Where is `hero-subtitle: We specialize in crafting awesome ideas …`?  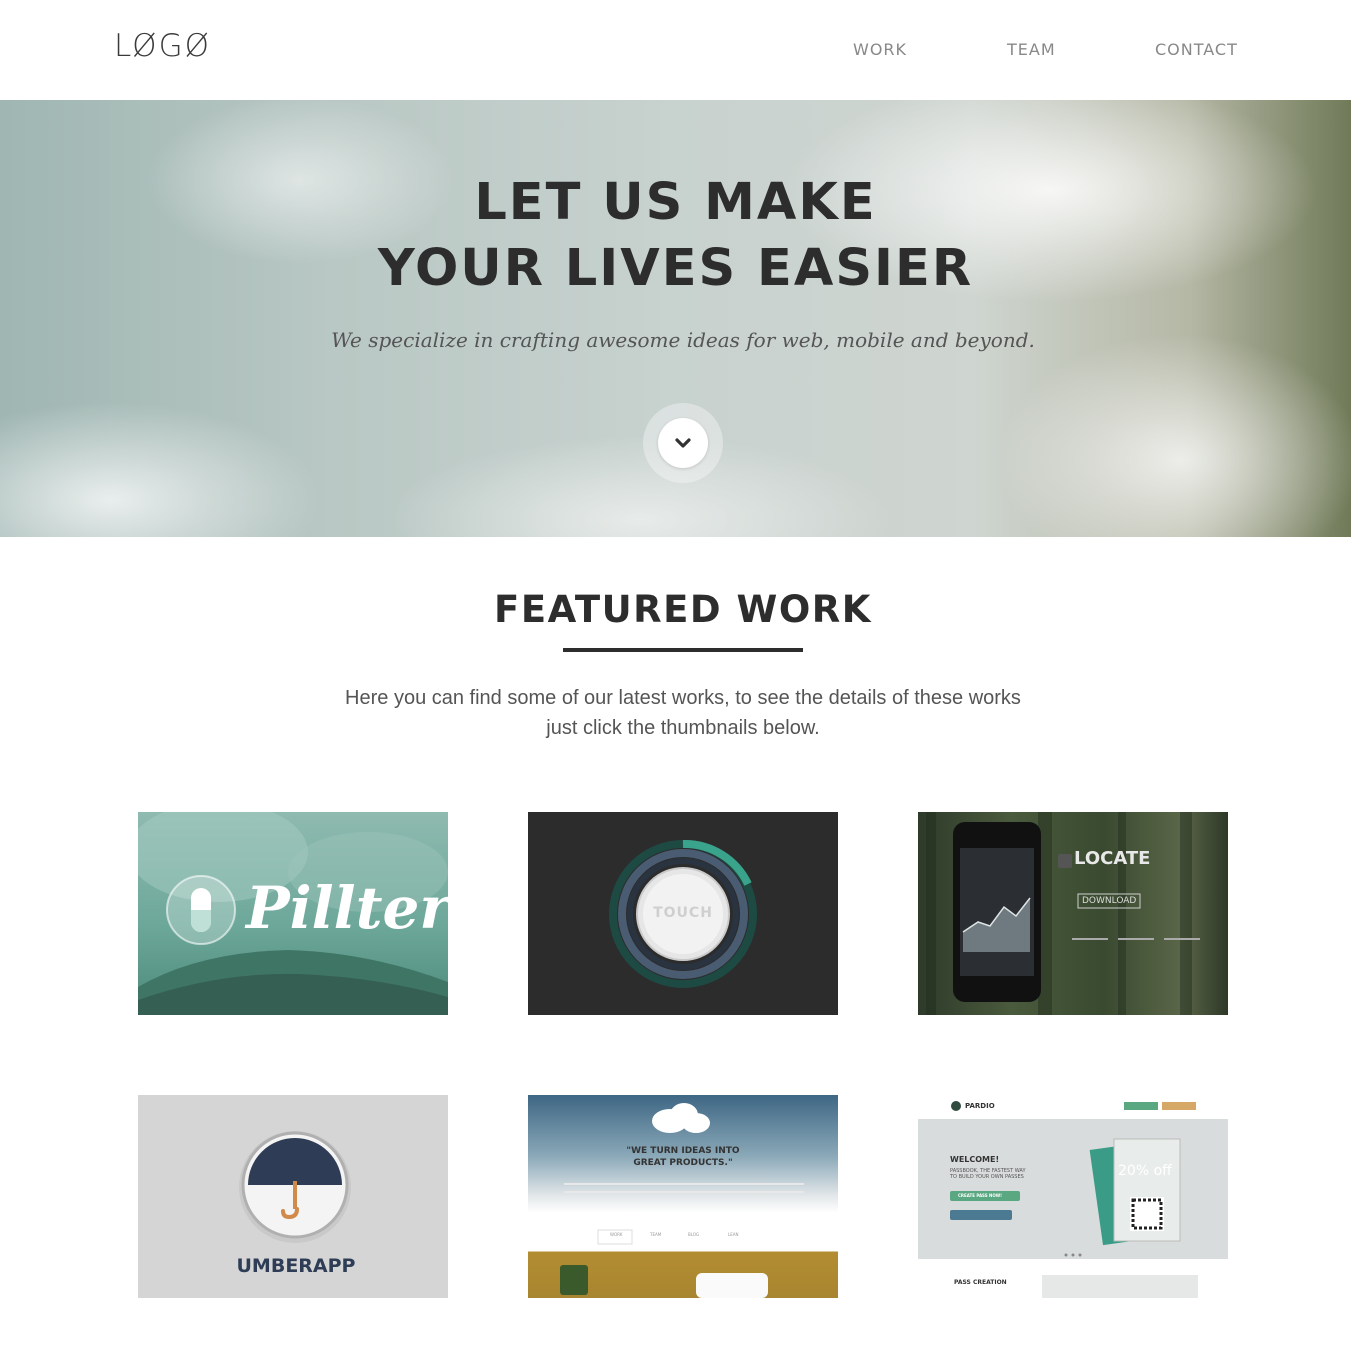 hero-subtitle: We specialize in crafting awesome ideas … is located at coordinates (683, 340).